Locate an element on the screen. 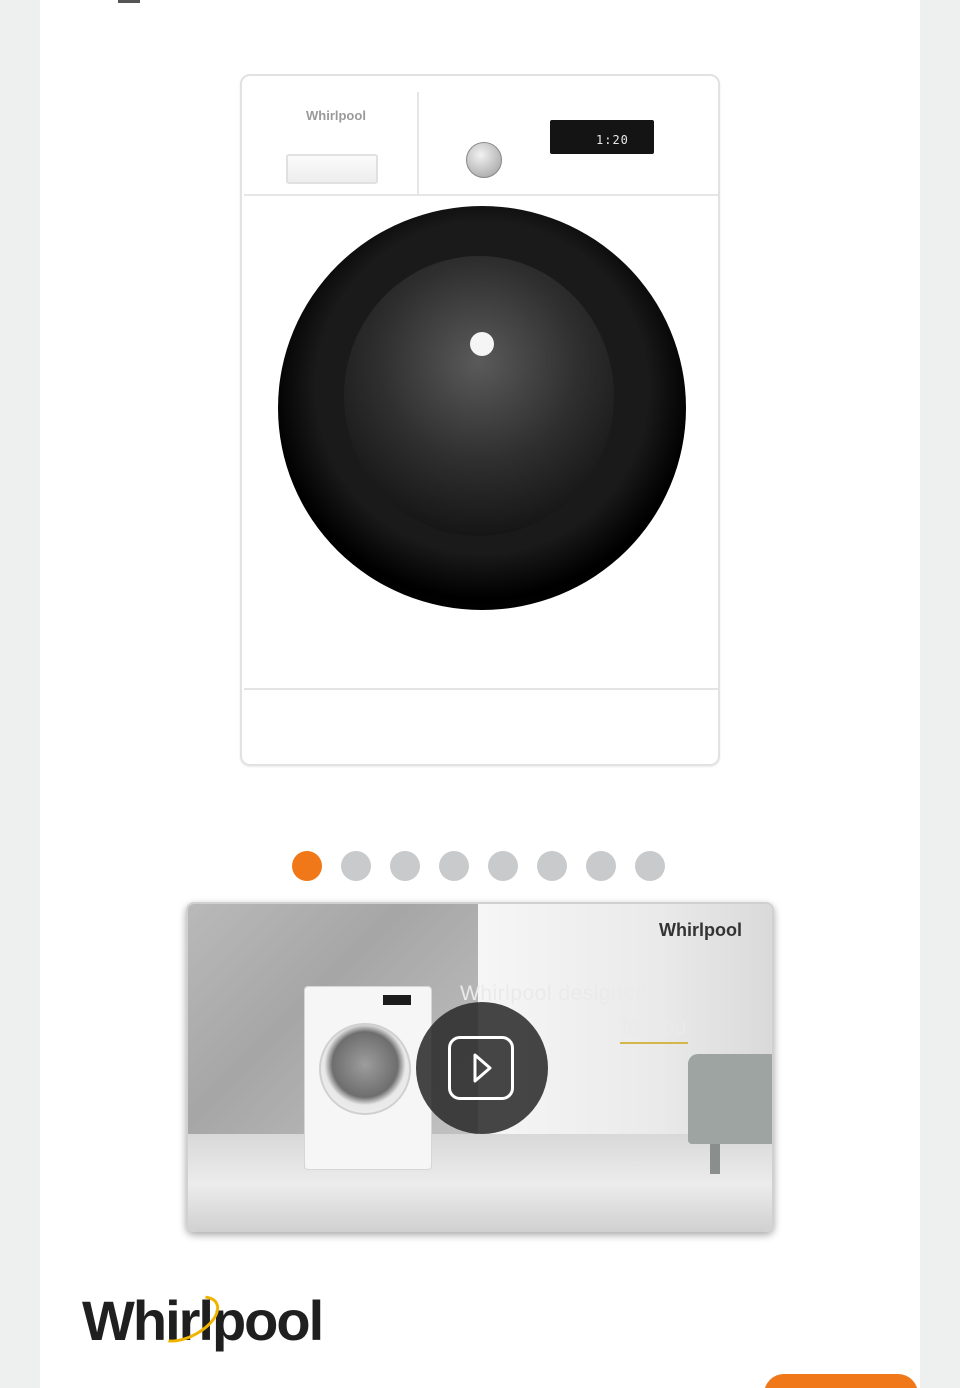  video-scene-floor is located at coordinates (480, 1182).